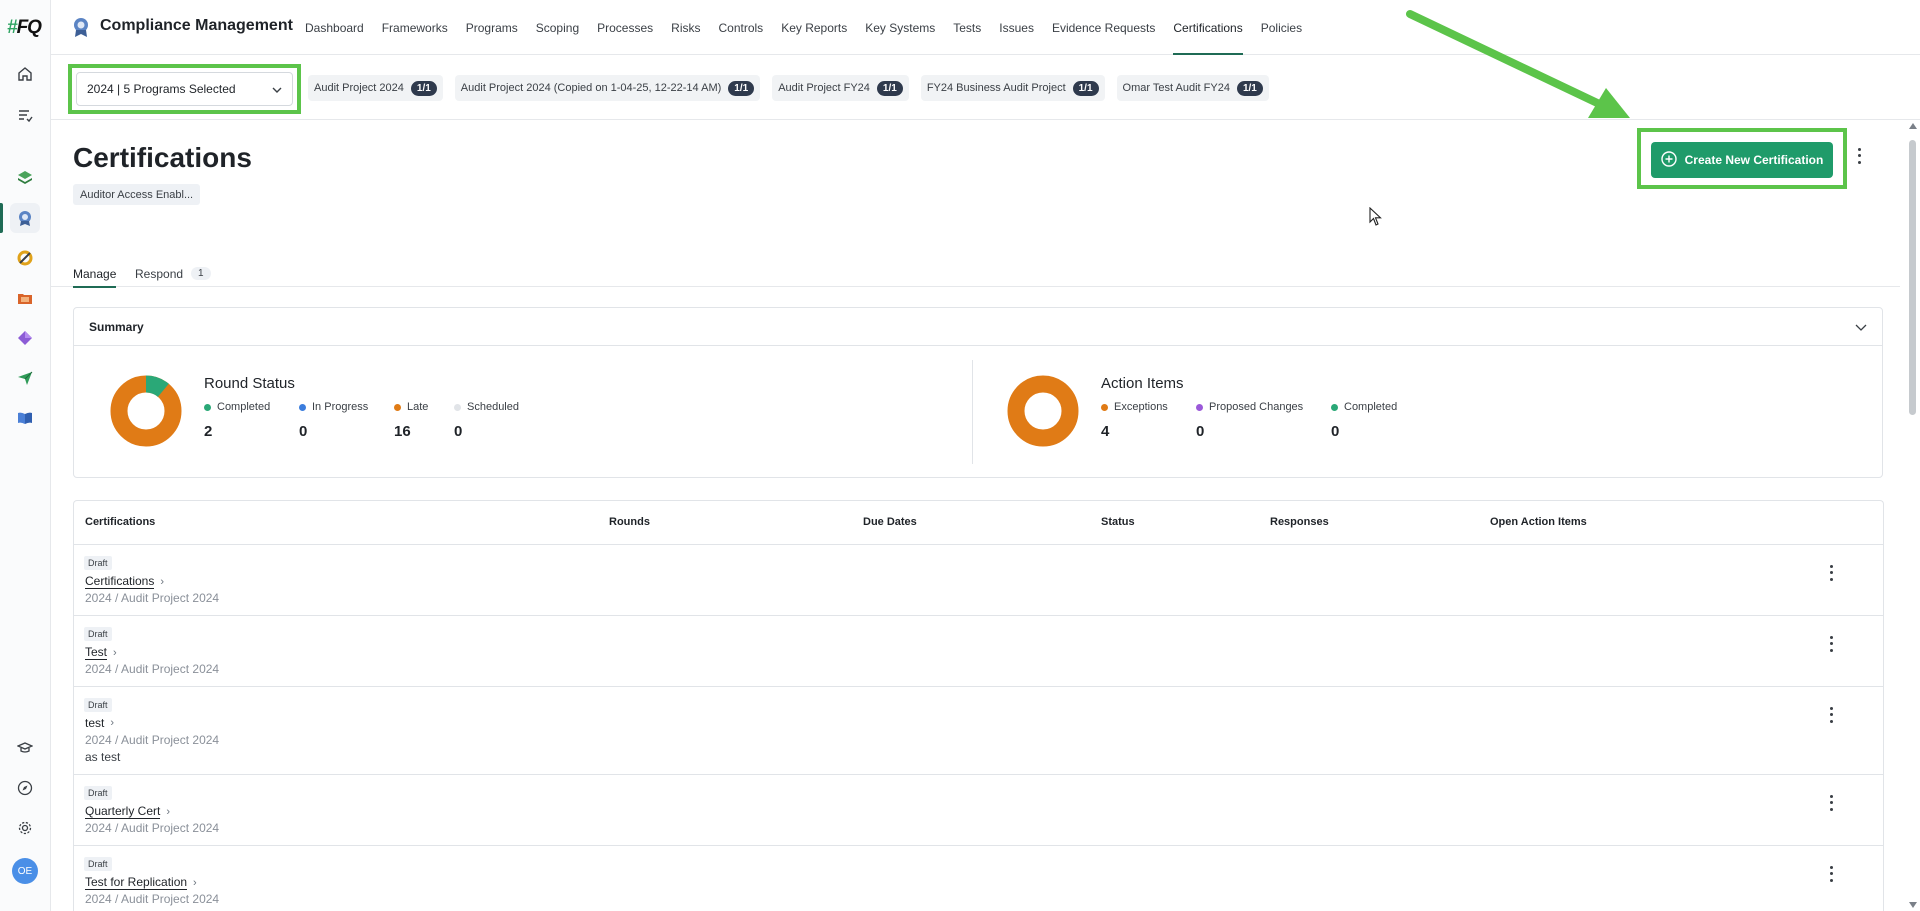  I want to click on program-chip: Omar Test Audit FY24 1/1, so click(1192, 88).